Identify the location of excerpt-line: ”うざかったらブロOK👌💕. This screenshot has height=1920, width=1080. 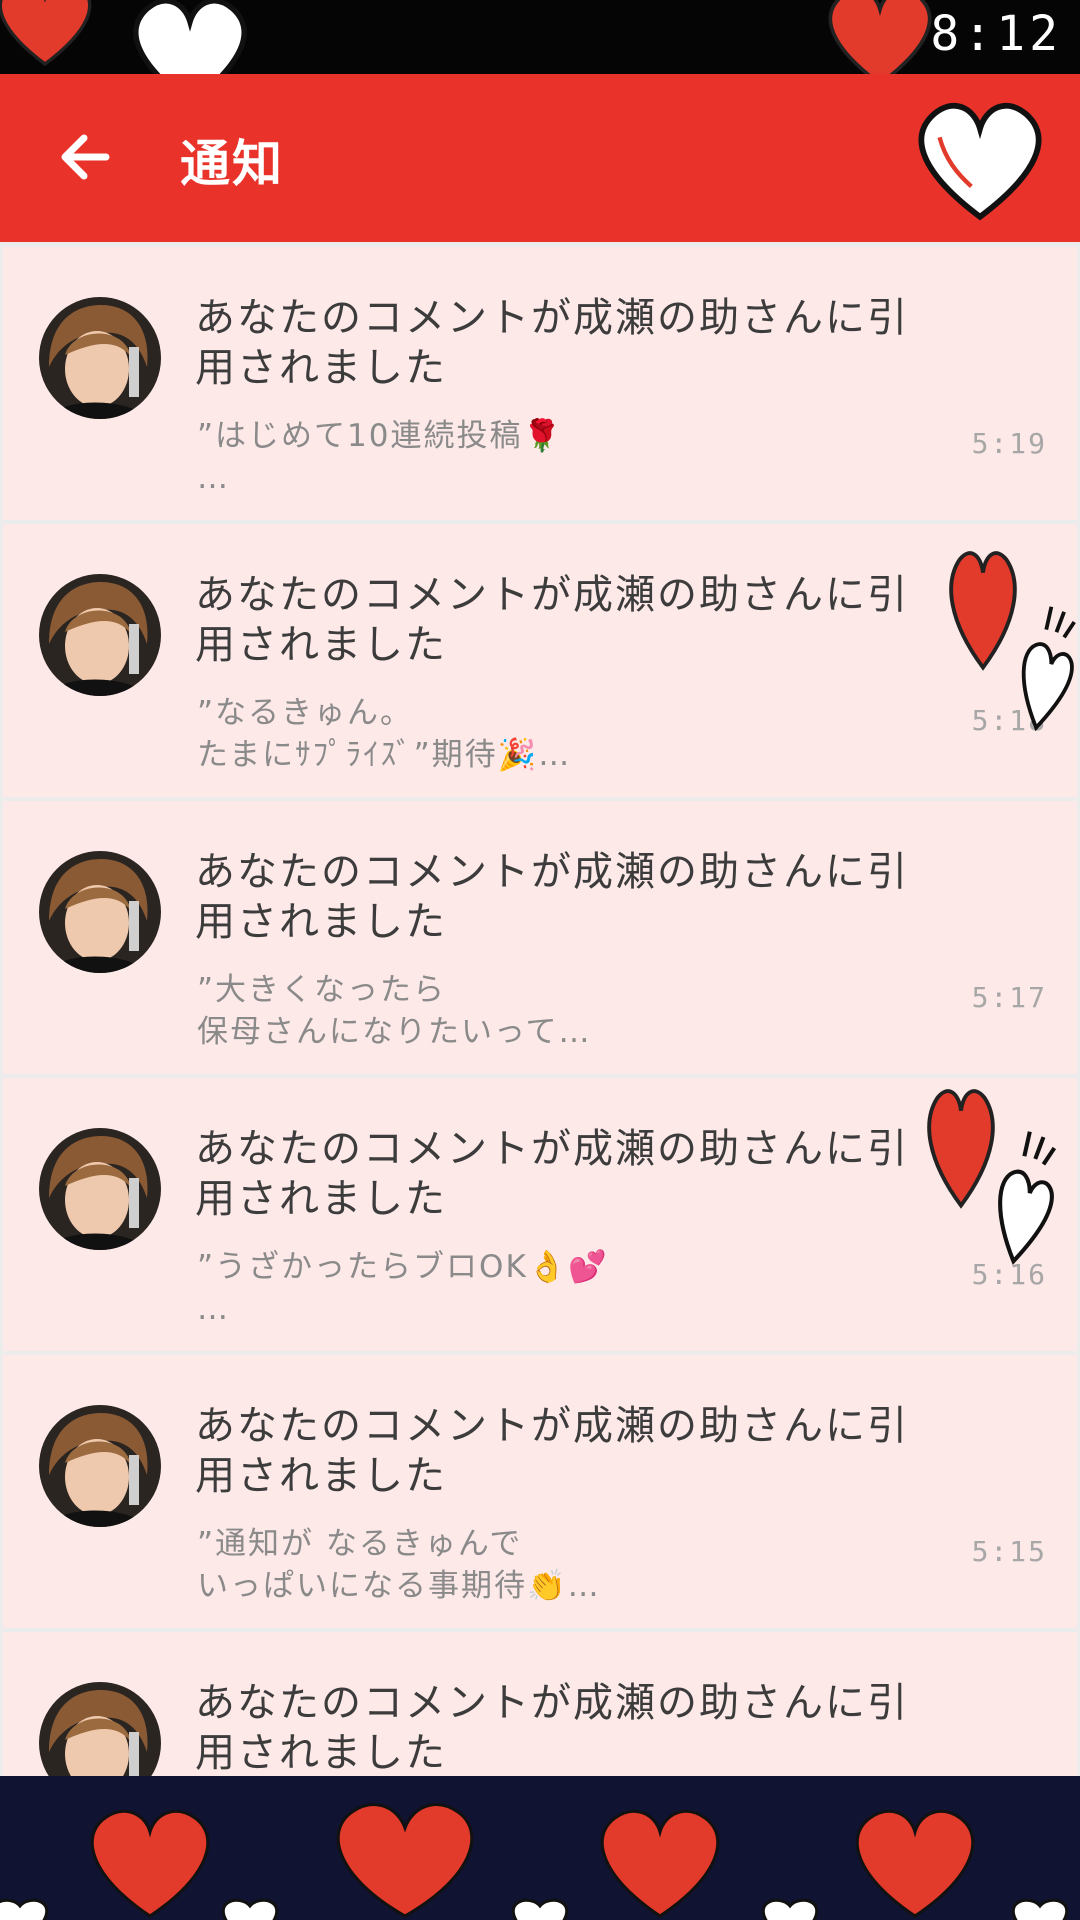
(403, 1267).